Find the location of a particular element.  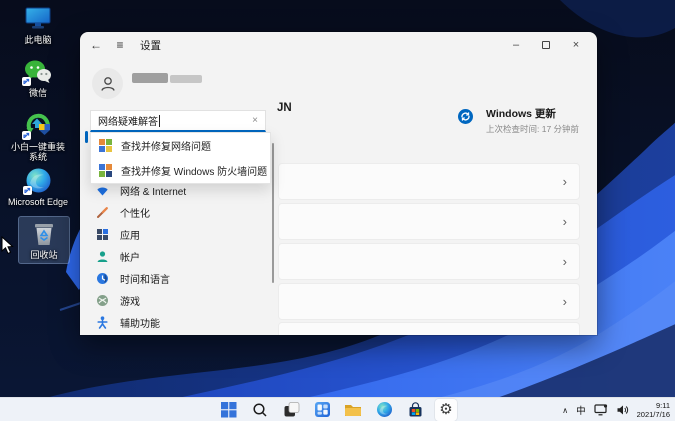

search-results-dropdown: 查找并修复网络问题 查找并修复 Windows 防火墙问题 is located at coordinates (180, 158).